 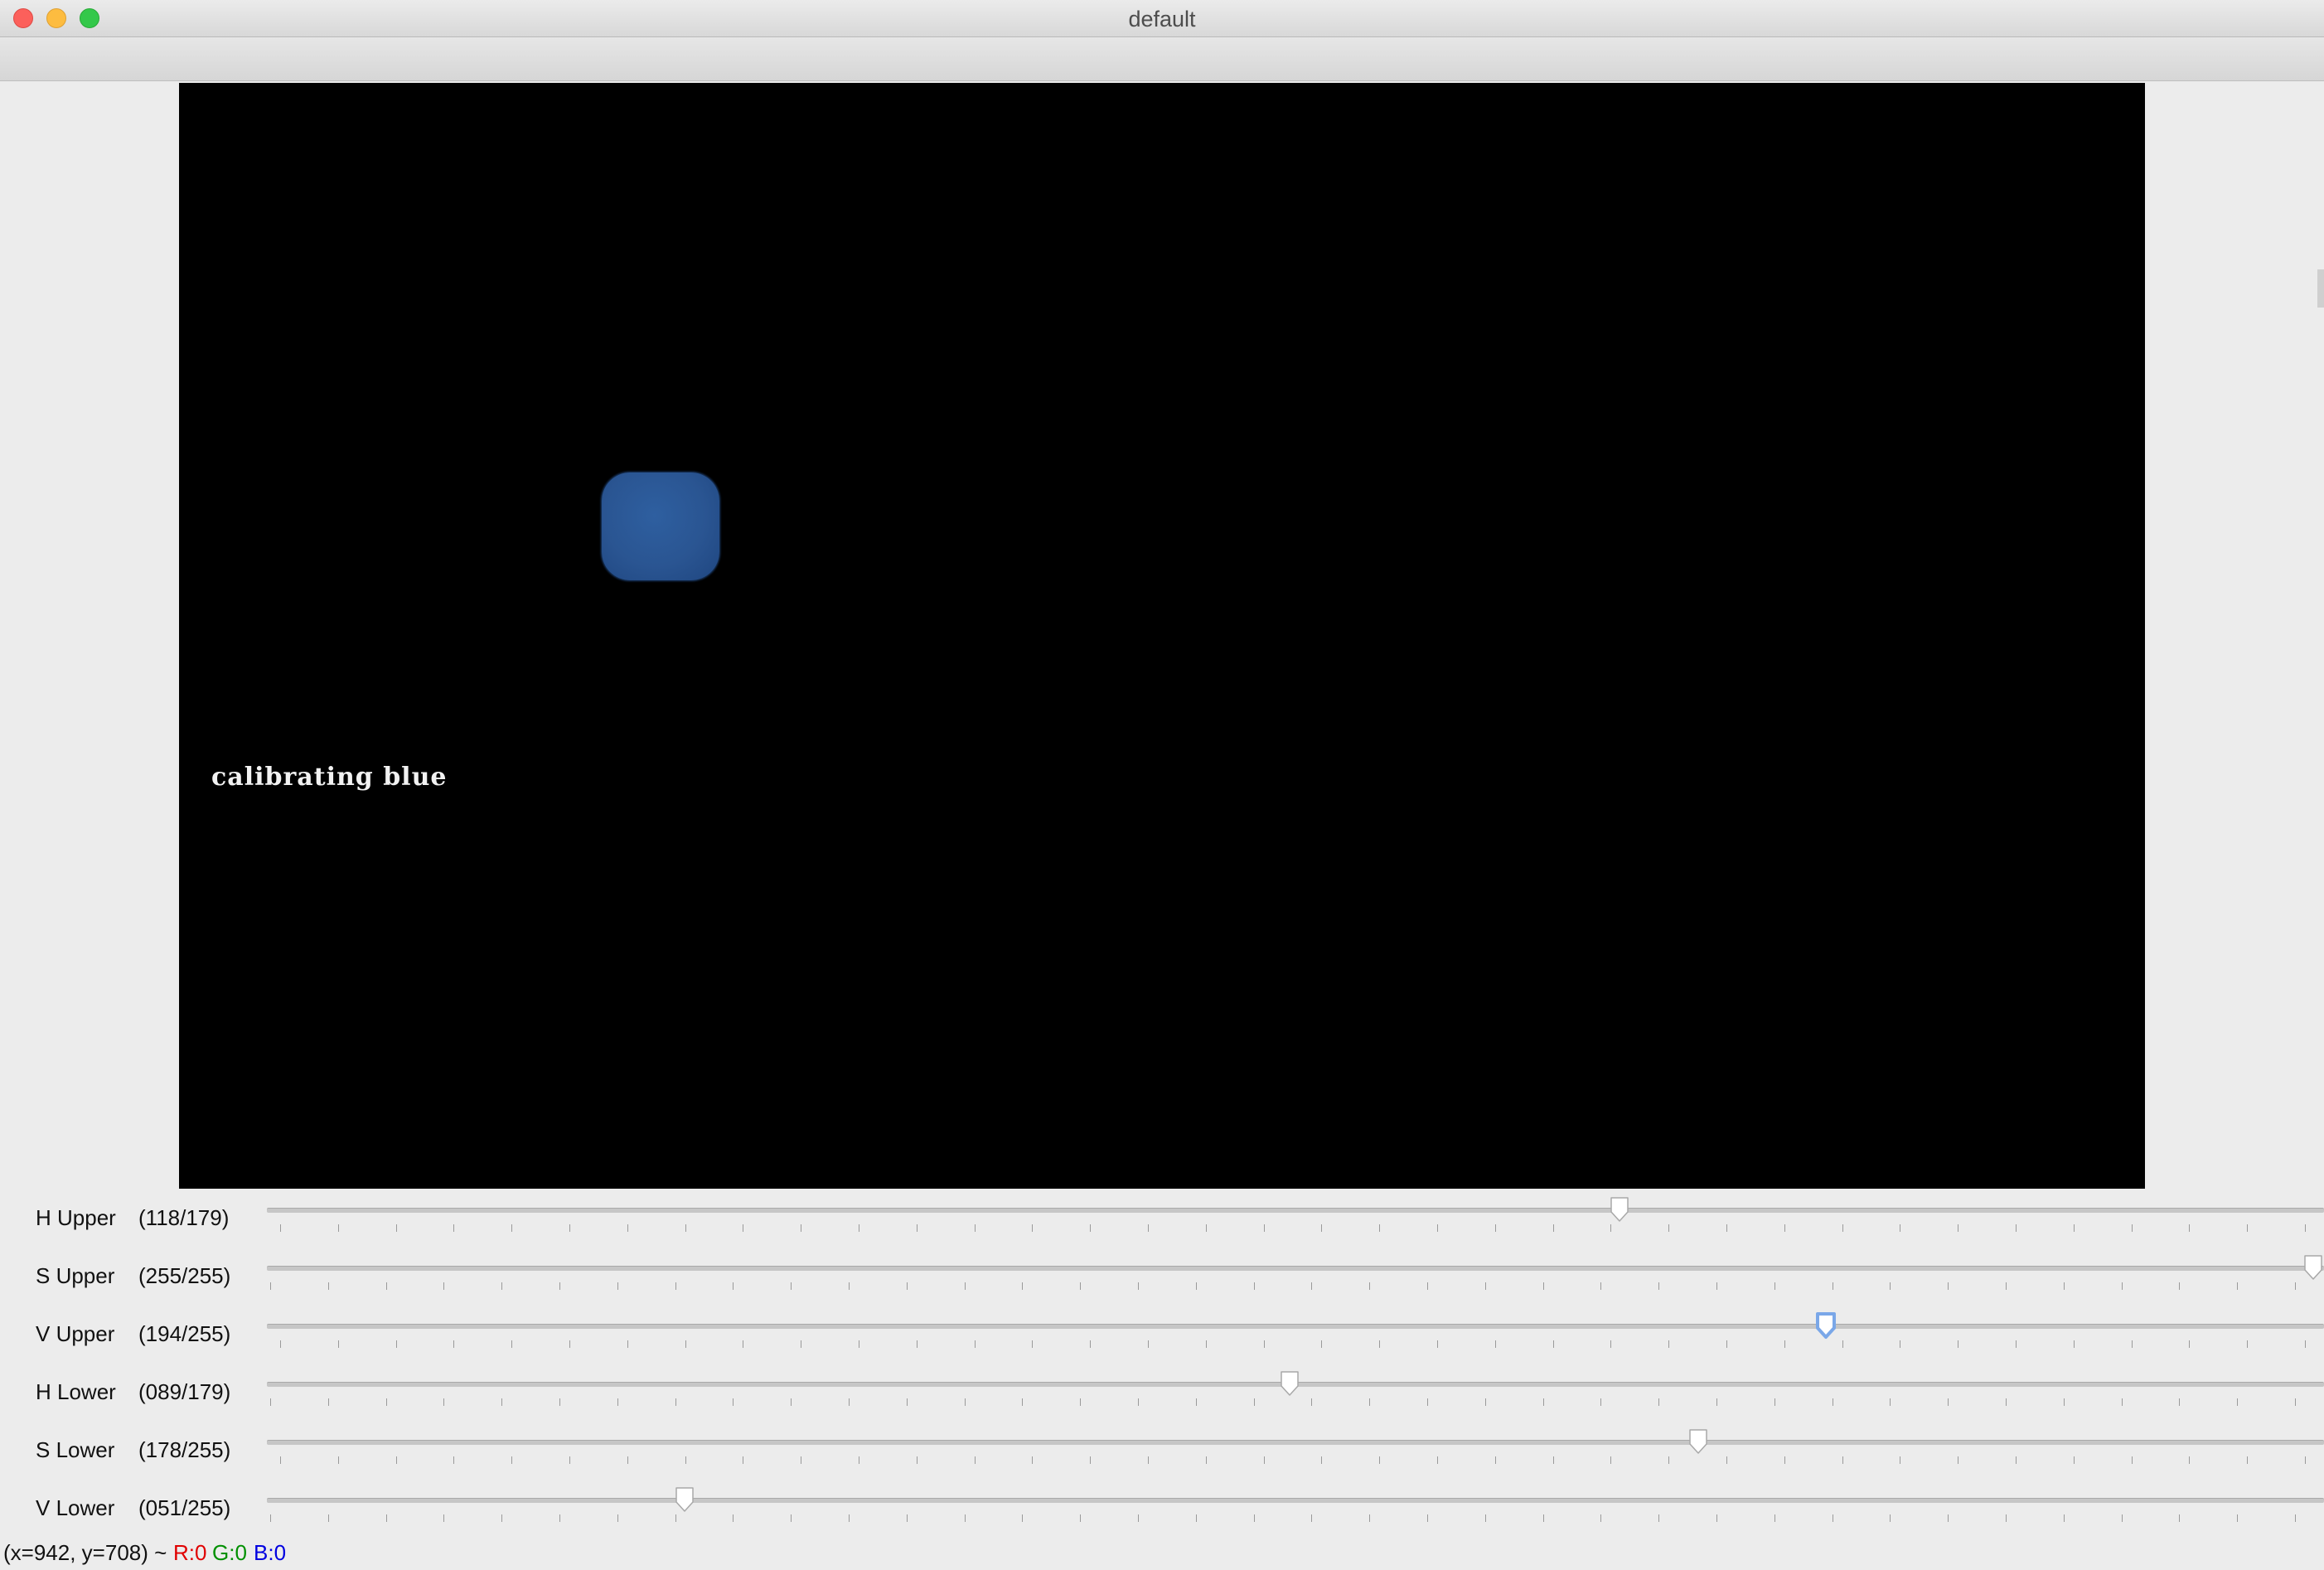 I want to click on trackbar-label: V Upper, so click(x=75, y=1333).